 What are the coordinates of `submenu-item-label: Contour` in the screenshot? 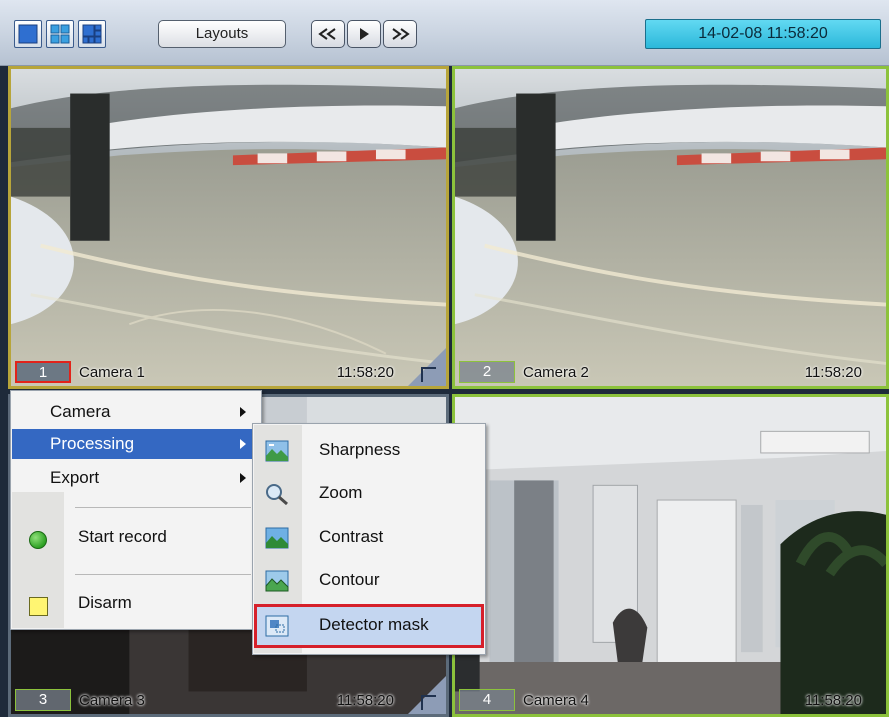 It's located at (349, 579).